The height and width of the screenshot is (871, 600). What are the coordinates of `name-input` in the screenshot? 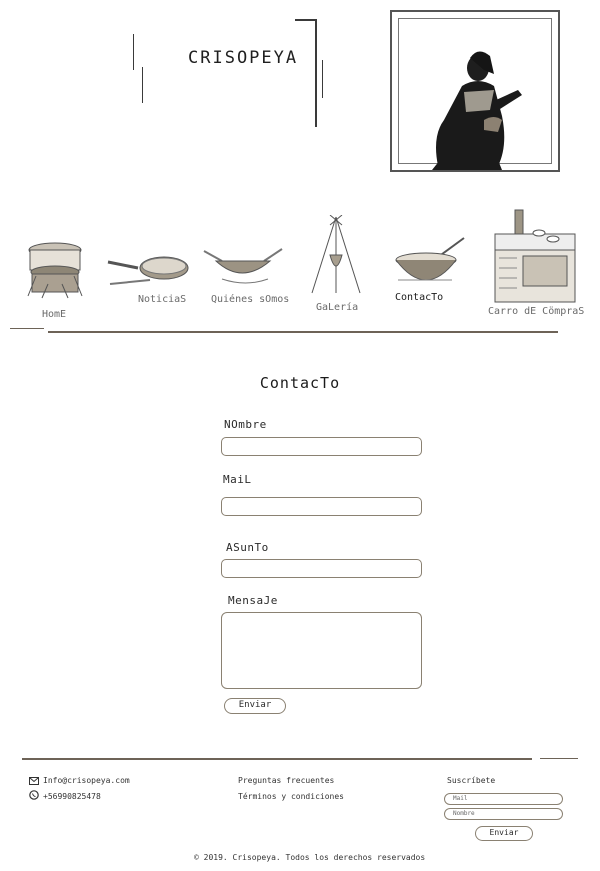 It's located at (321, 446).